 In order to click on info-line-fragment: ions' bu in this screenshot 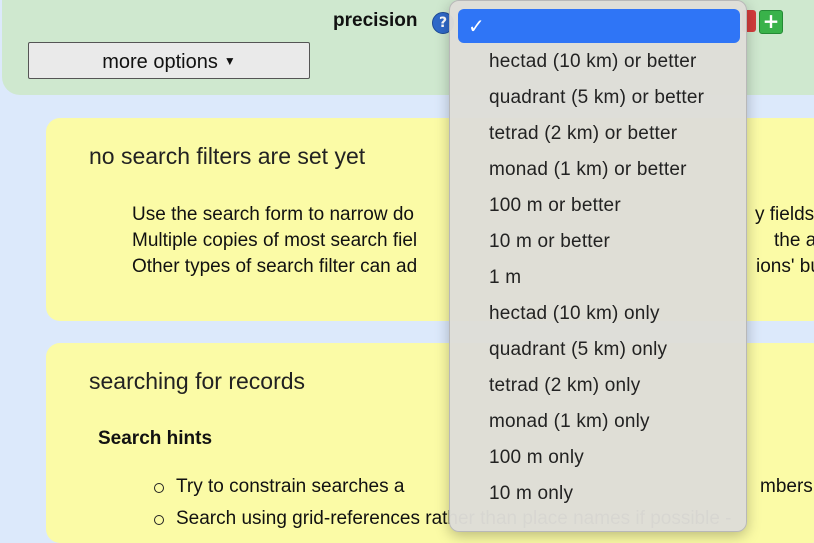, I will do `click(785, 266)`.